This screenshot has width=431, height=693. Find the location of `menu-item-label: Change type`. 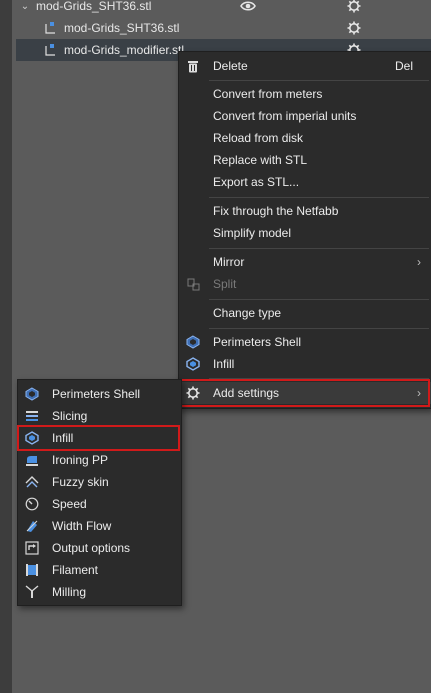

menu-item-label: Change type is located at coordinates (247, 313).